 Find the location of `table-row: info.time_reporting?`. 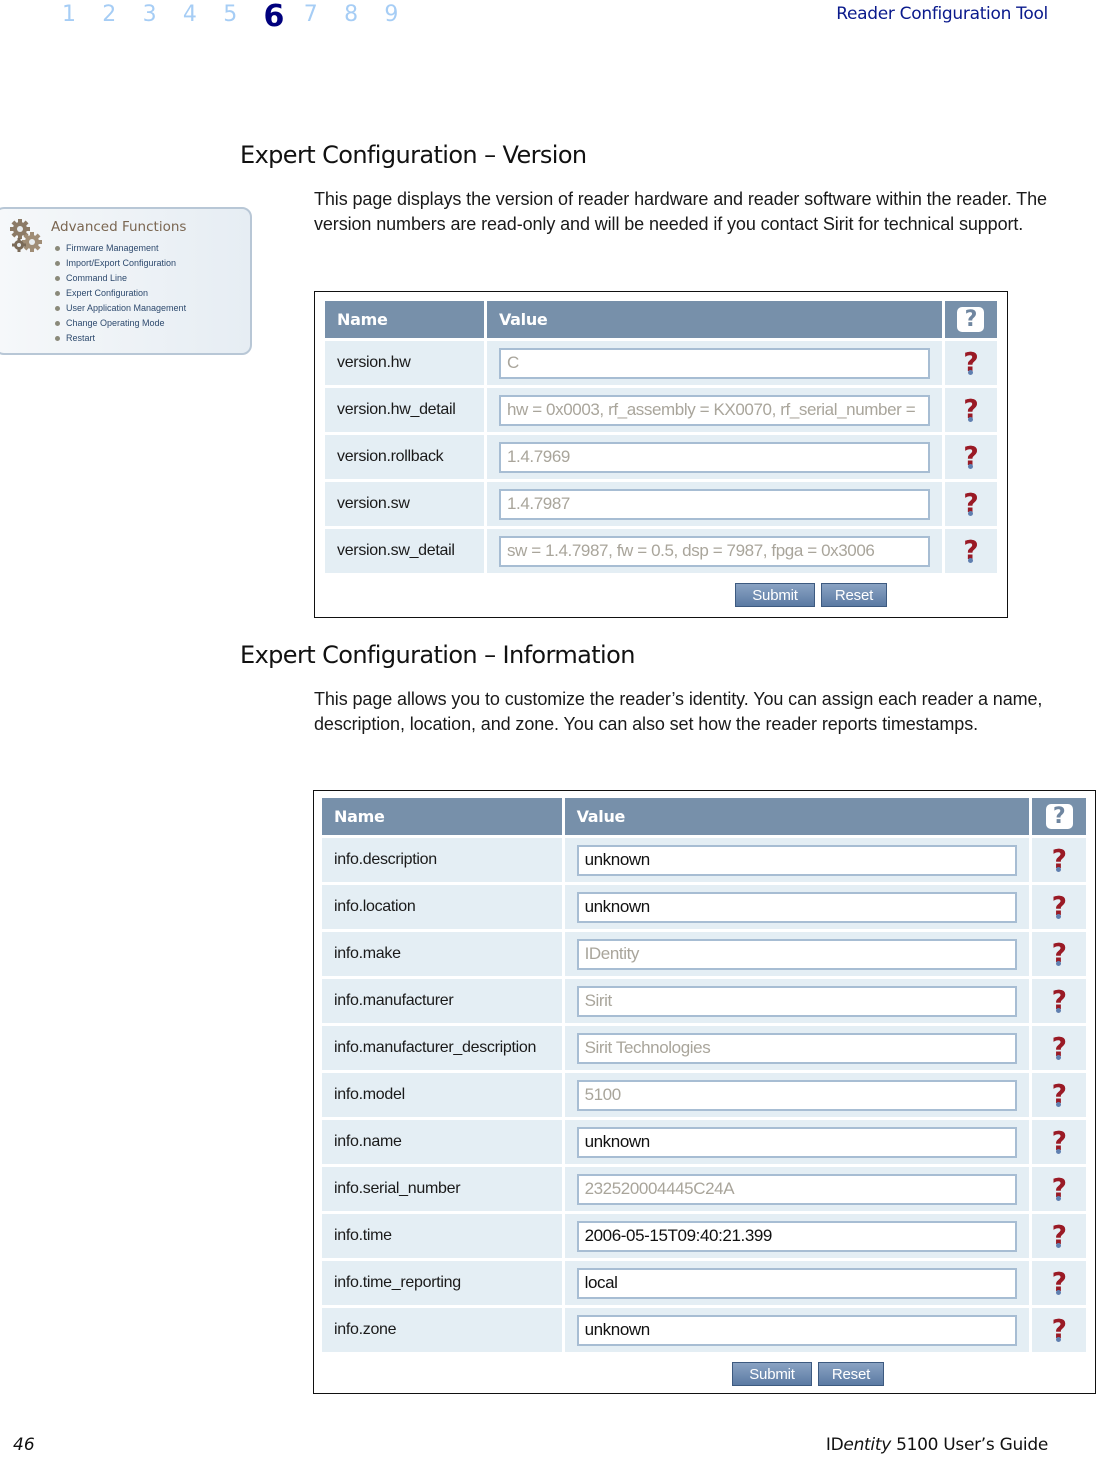

table-row: info.time_reporting? is located at coordinates (704, 1283).